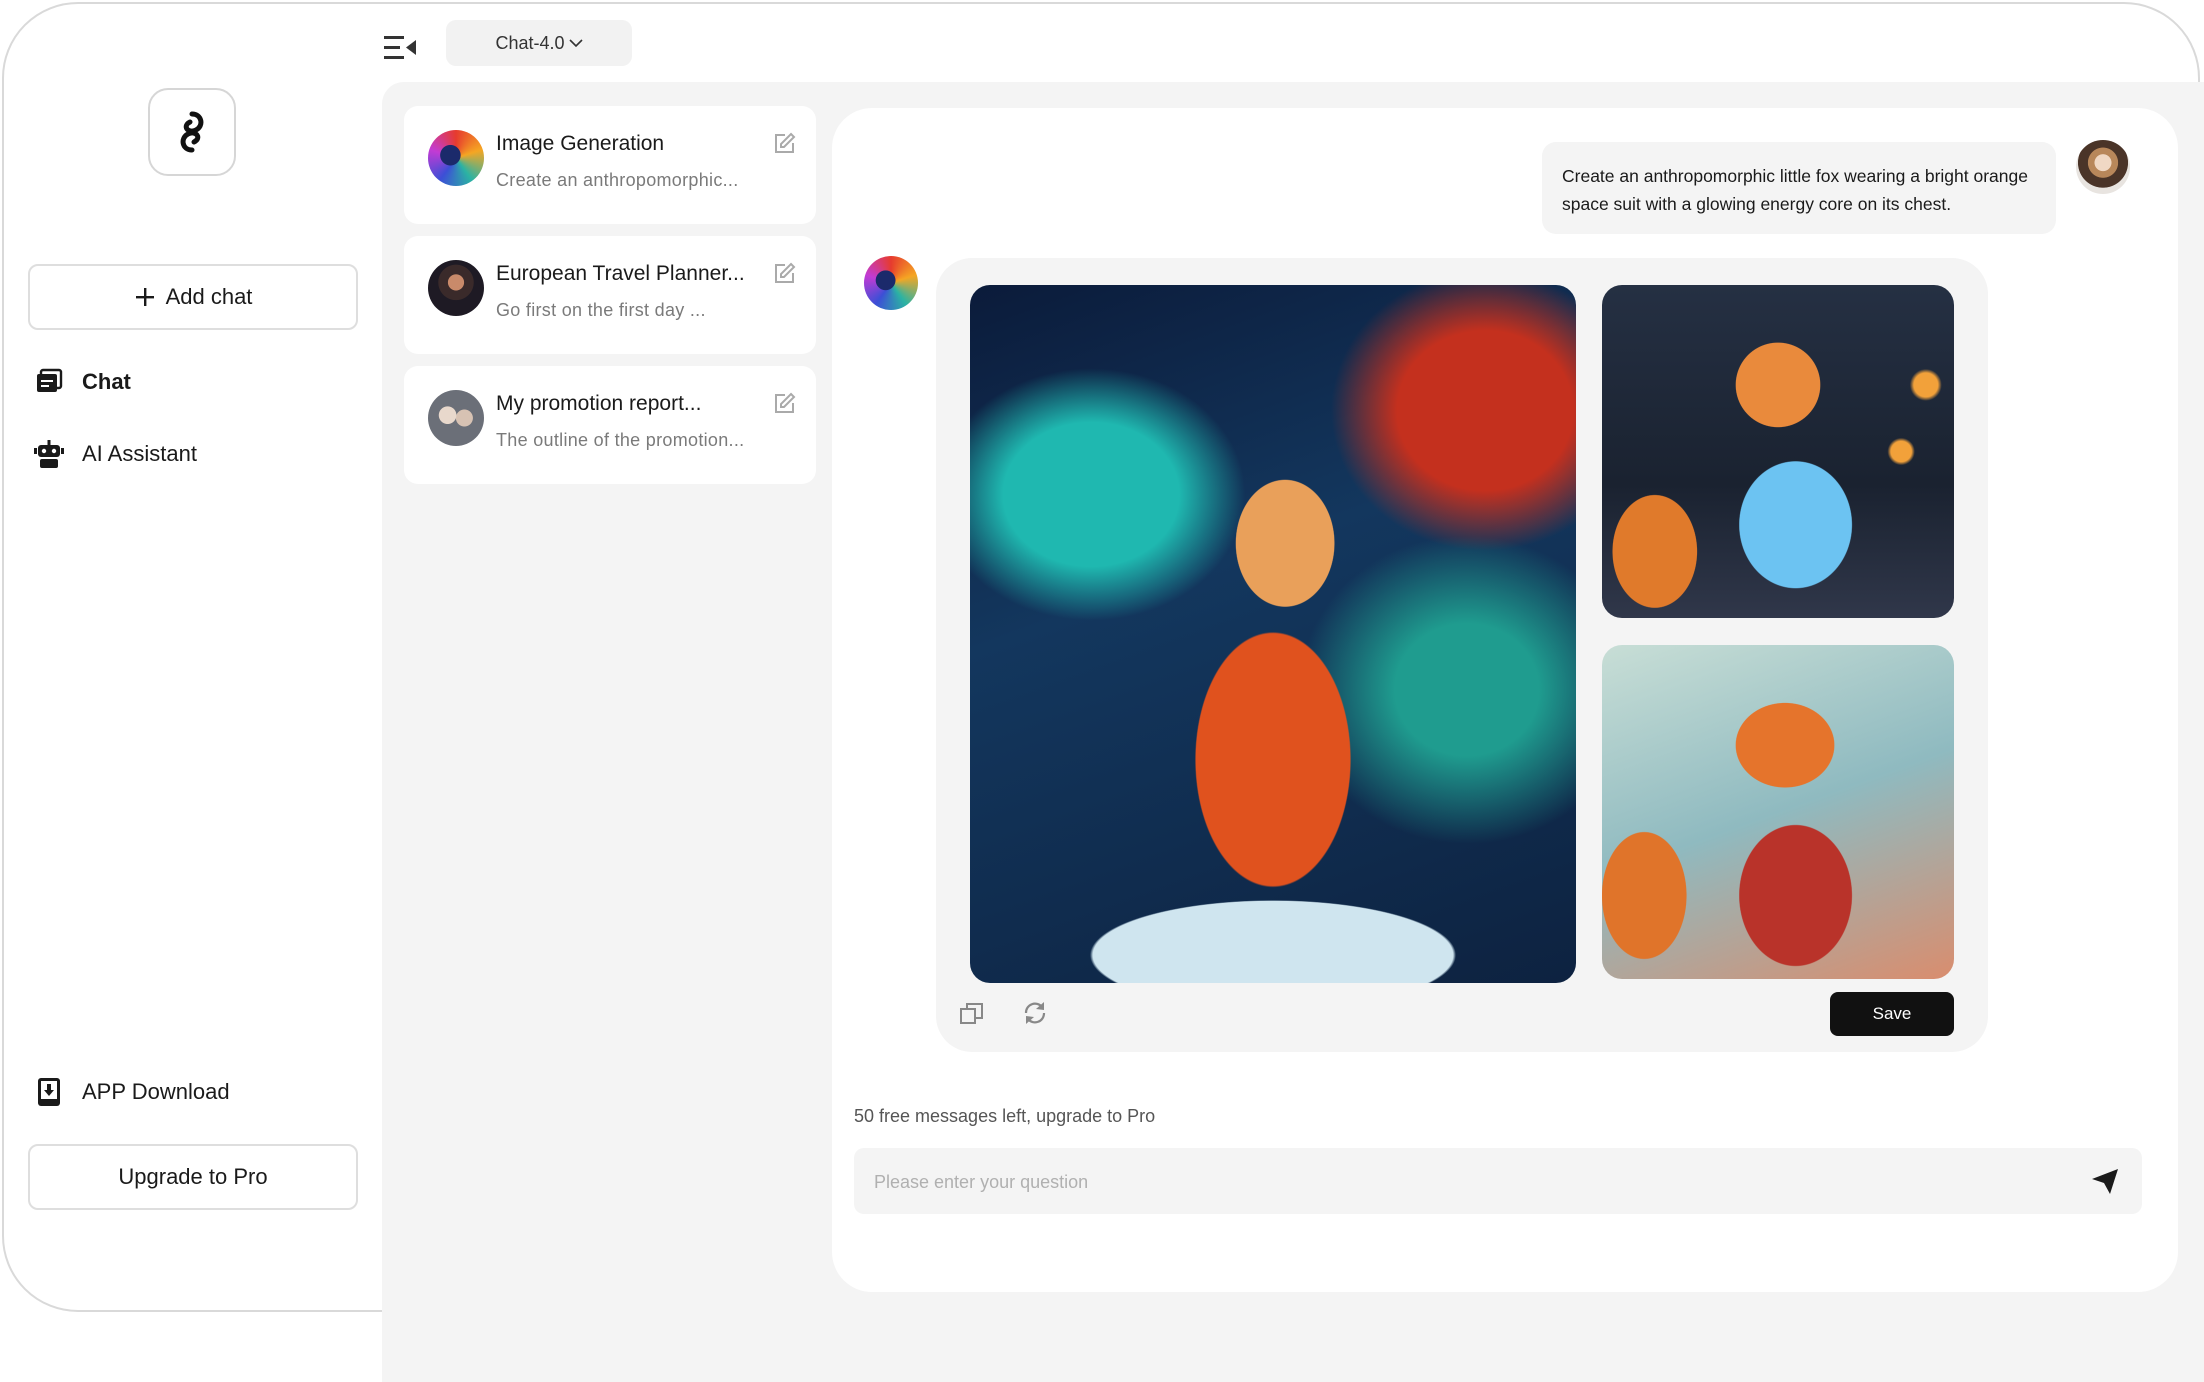 This screenshot has width=2204, height=1382. What do you see at coordinates (972, 1014) in the screenshot?
I see `copy-icon` at bounding box center [972, 1014].